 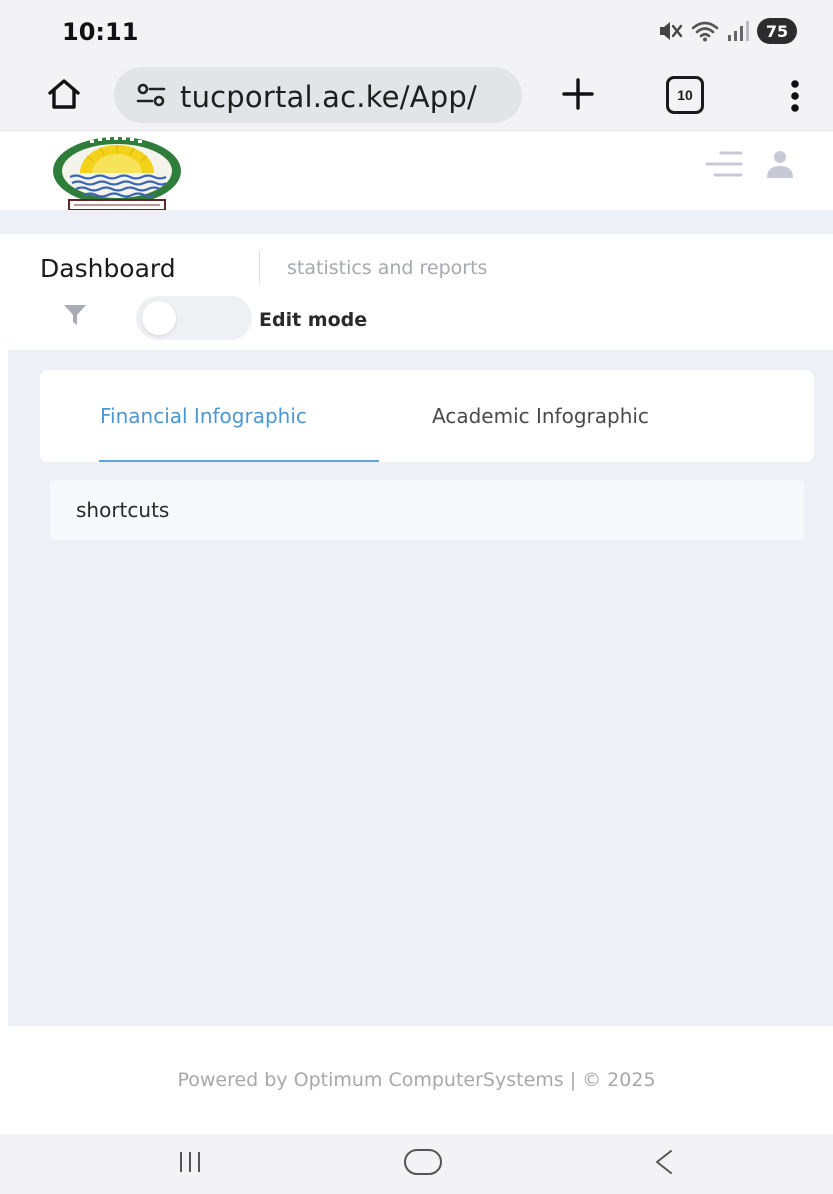 What do you see at coordinates (416, 31) in the screenshot?
I see `status-bar: 10:11 75` at bounding box center [416, 31].